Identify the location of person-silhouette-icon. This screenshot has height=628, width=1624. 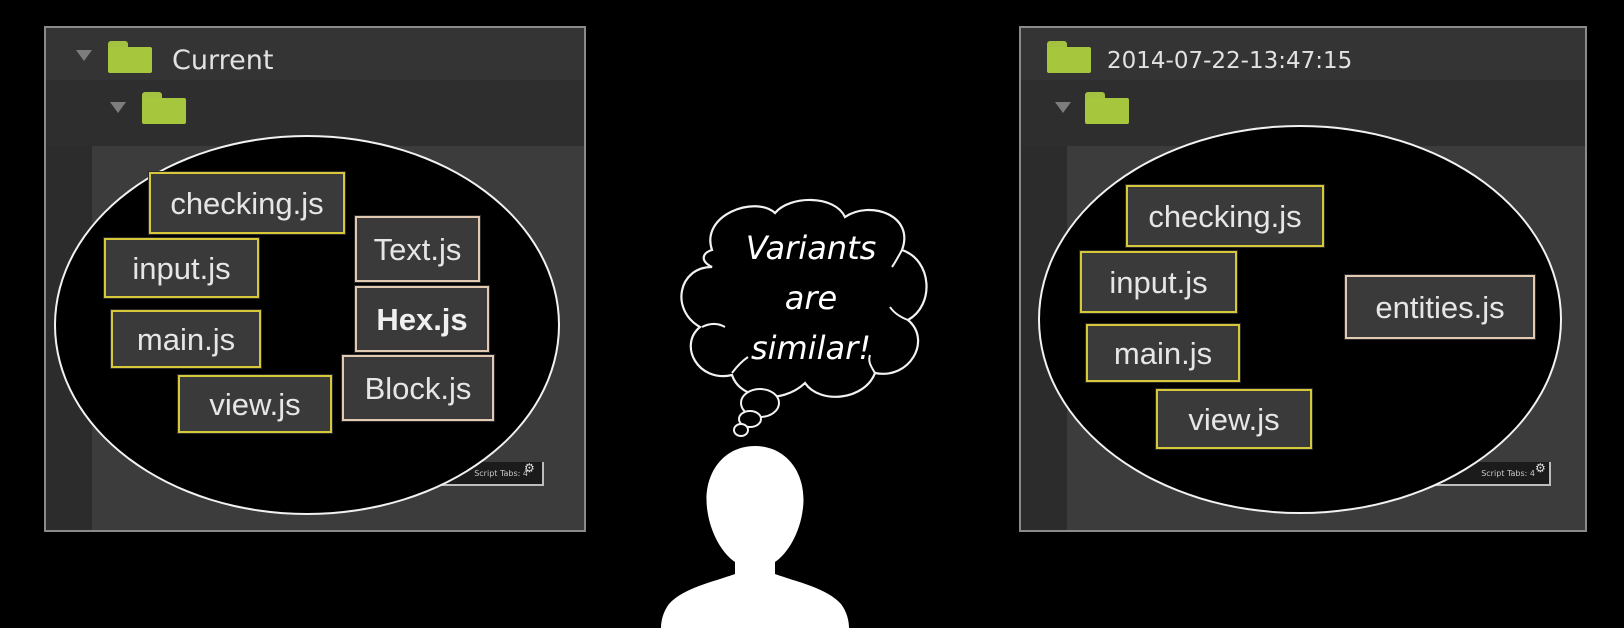
(755, 537).